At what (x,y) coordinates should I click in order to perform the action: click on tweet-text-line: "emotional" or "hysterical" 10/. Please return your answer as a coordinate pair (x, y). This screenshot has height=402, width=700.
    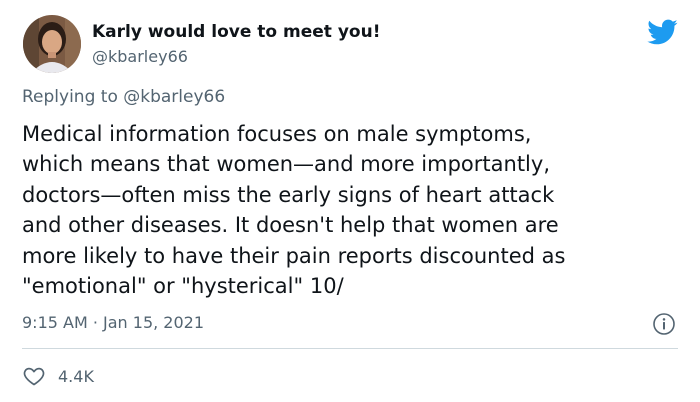
    Looking at the image, I should click on (183, 286).